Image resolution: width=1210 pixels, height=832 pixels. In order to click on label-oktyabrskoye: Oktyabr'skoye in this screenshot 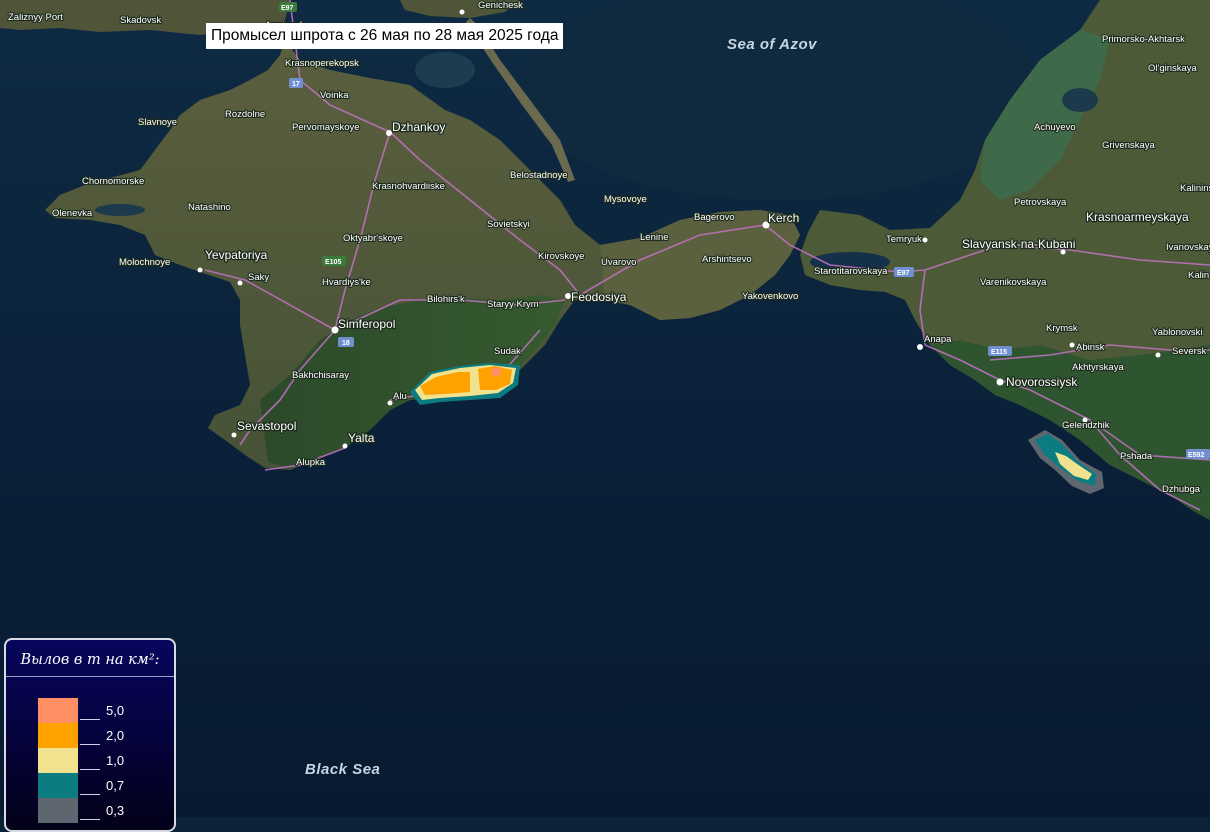, I will do `click(373, 238)`.